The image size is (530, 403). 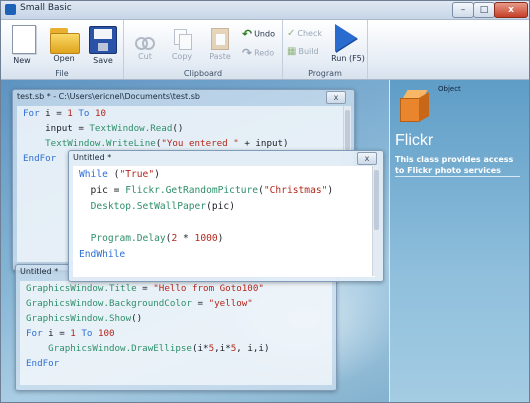 What do you see at coordinates (263, 143) in the screenshot?
I see `code-token: + input)` at bounding box center [263, 143].